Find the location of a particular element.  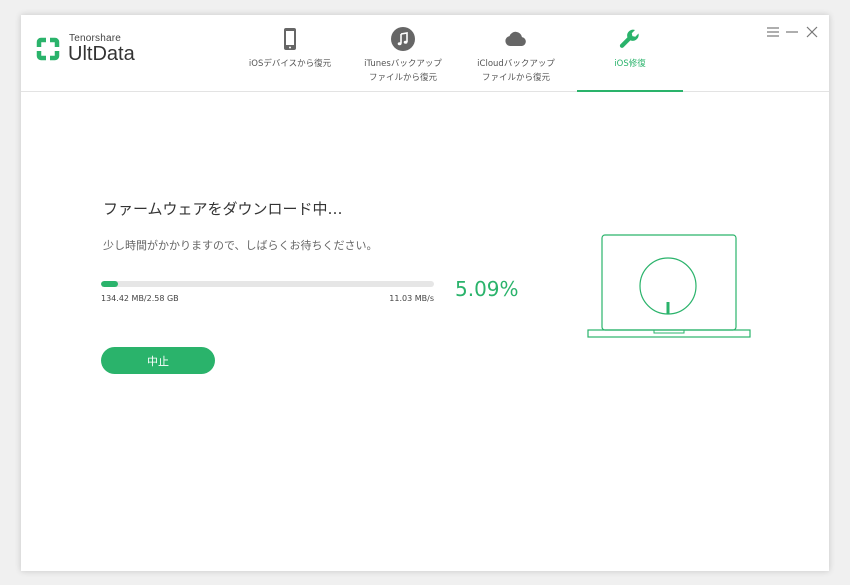

brand-name: UltData is located at coordinates (101, 54).